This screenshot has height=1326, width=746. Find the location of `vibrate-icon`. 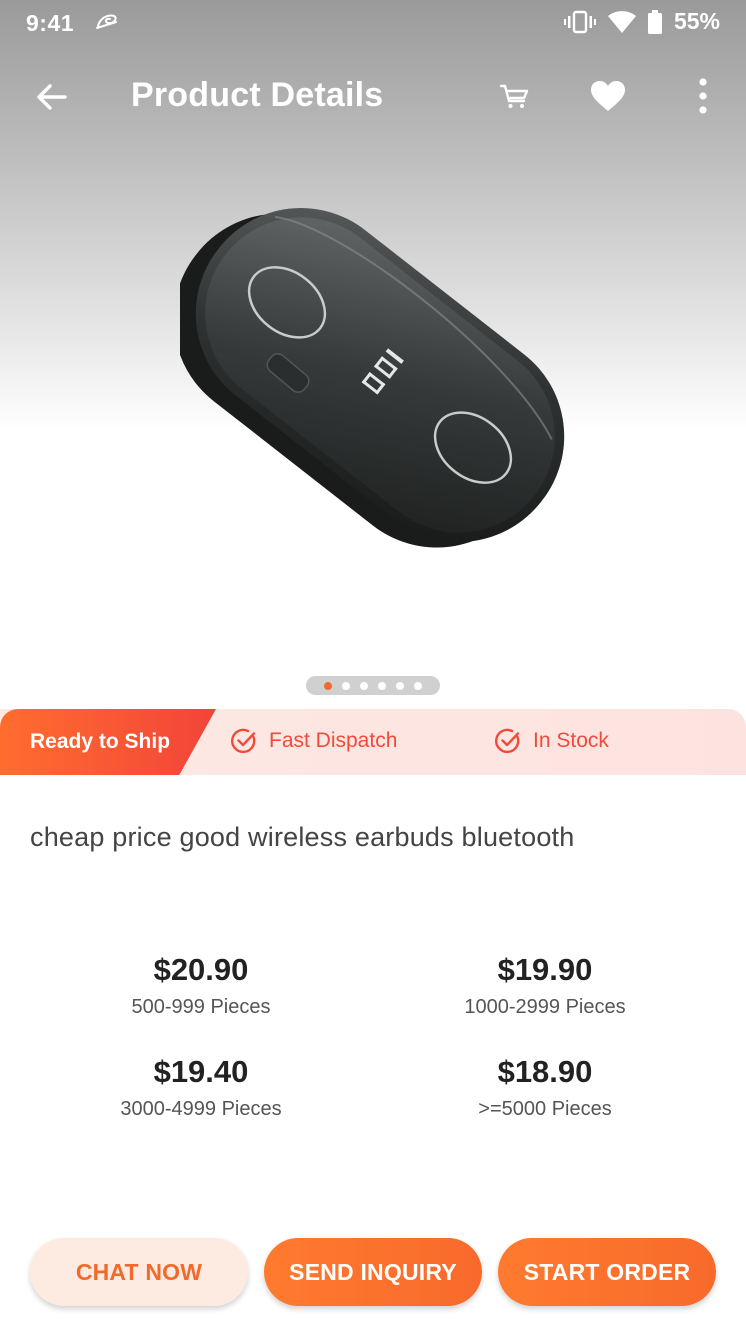

vibrate-icon is located at coordinates (579, 21).